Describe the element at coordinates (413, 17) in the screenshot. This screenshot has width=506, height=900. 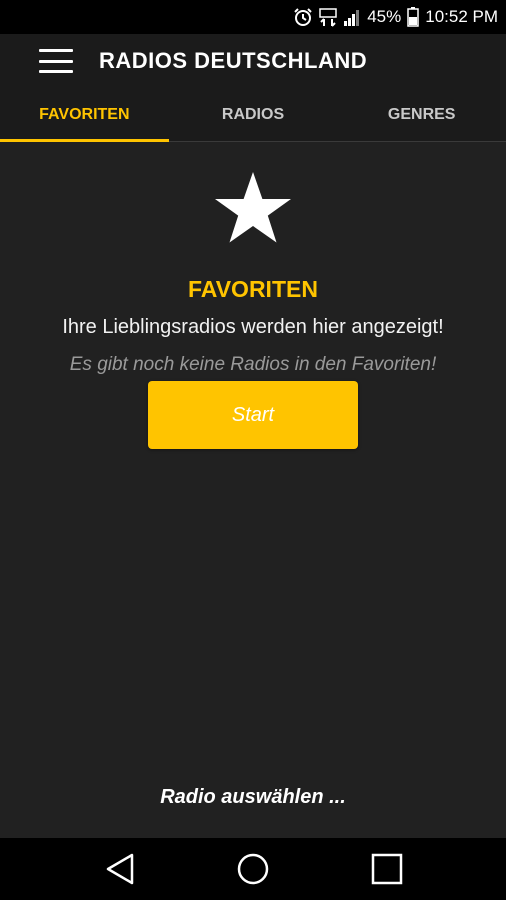
I see `battery-icon` at that location.